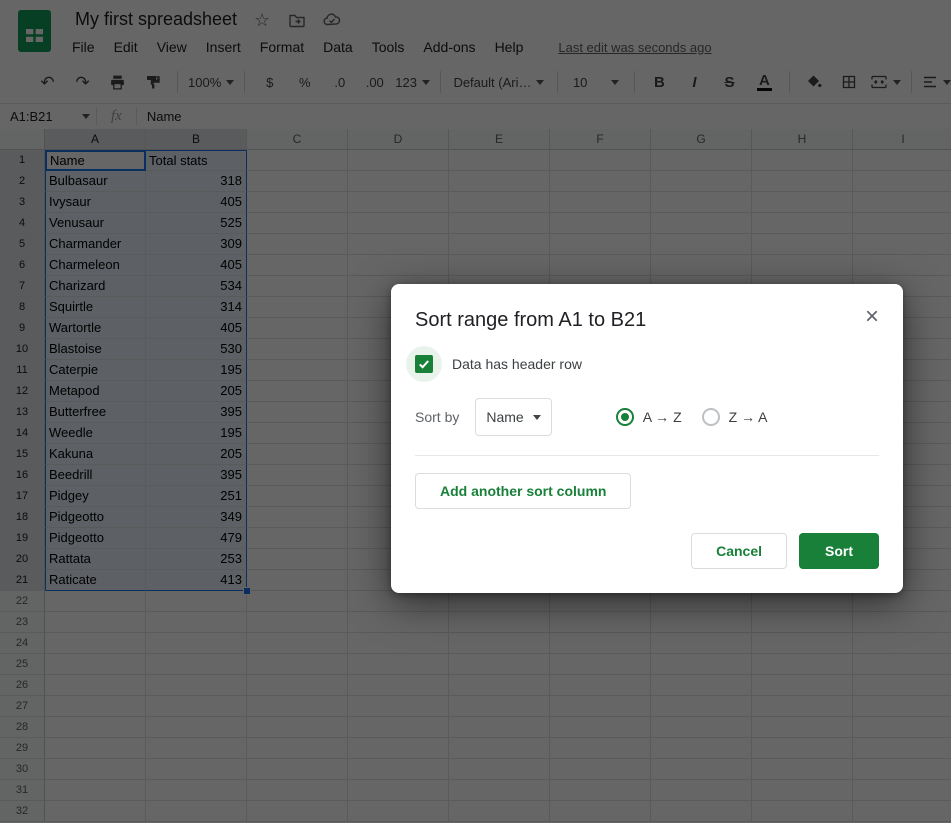  I want to click on checkbox-halo, so click(424, 364).